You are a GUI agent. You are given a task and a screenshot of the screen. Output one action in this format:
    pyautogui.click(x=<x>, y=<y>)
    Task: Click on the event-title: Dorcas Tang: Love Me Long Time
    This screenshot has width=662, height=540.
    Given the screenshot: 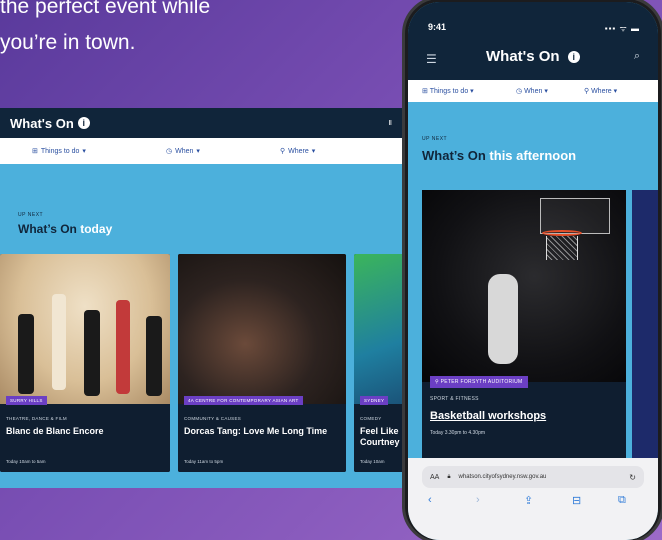 What is the action you would take?
    pyautogui.click(x=255, y=431)
    